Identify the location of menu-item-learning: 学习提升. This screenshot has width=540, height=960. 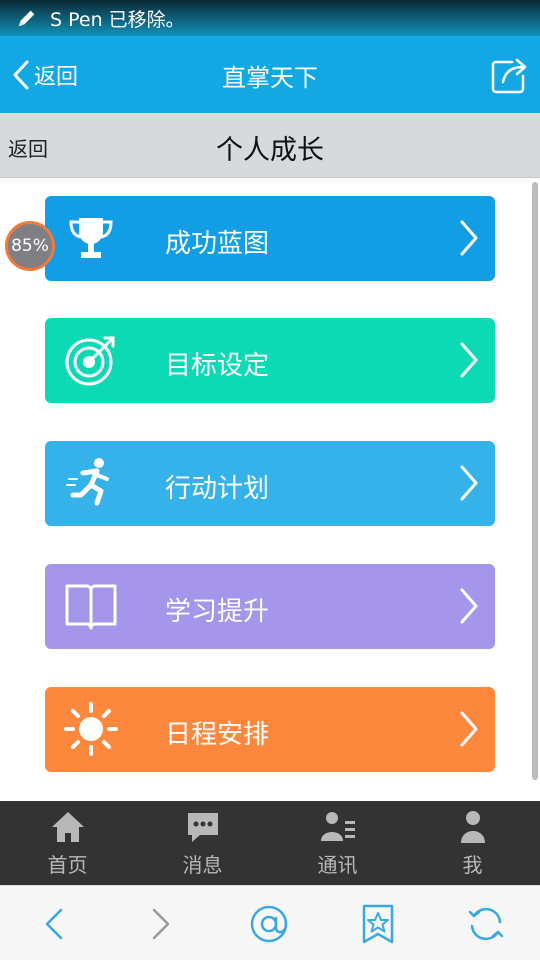
(270, 606).